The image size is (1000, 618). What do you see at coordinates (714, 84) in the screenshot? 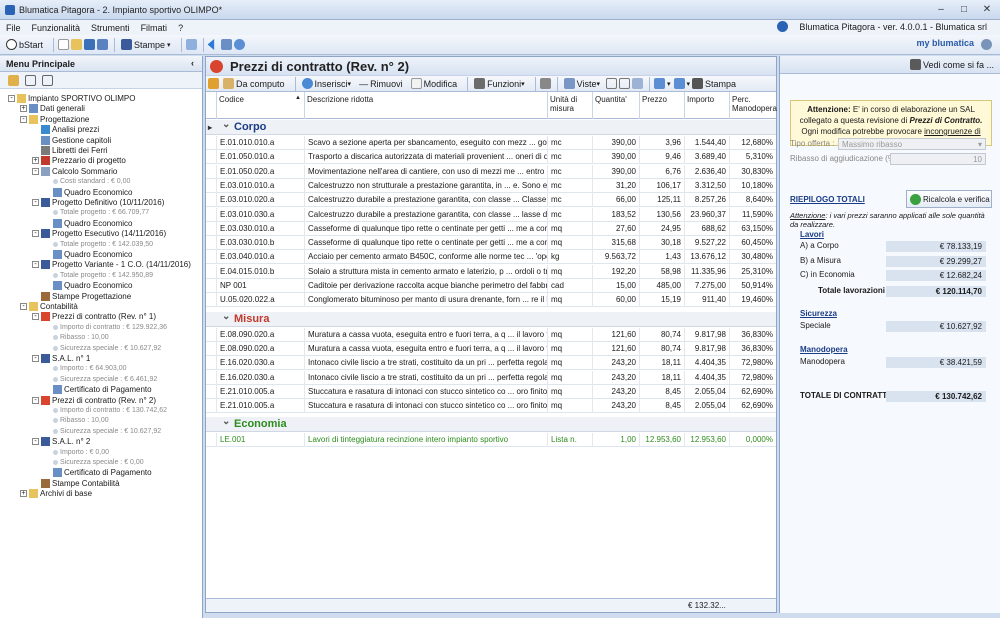
I see `stampa-button: Stampa` at bounding box center [714, 84].